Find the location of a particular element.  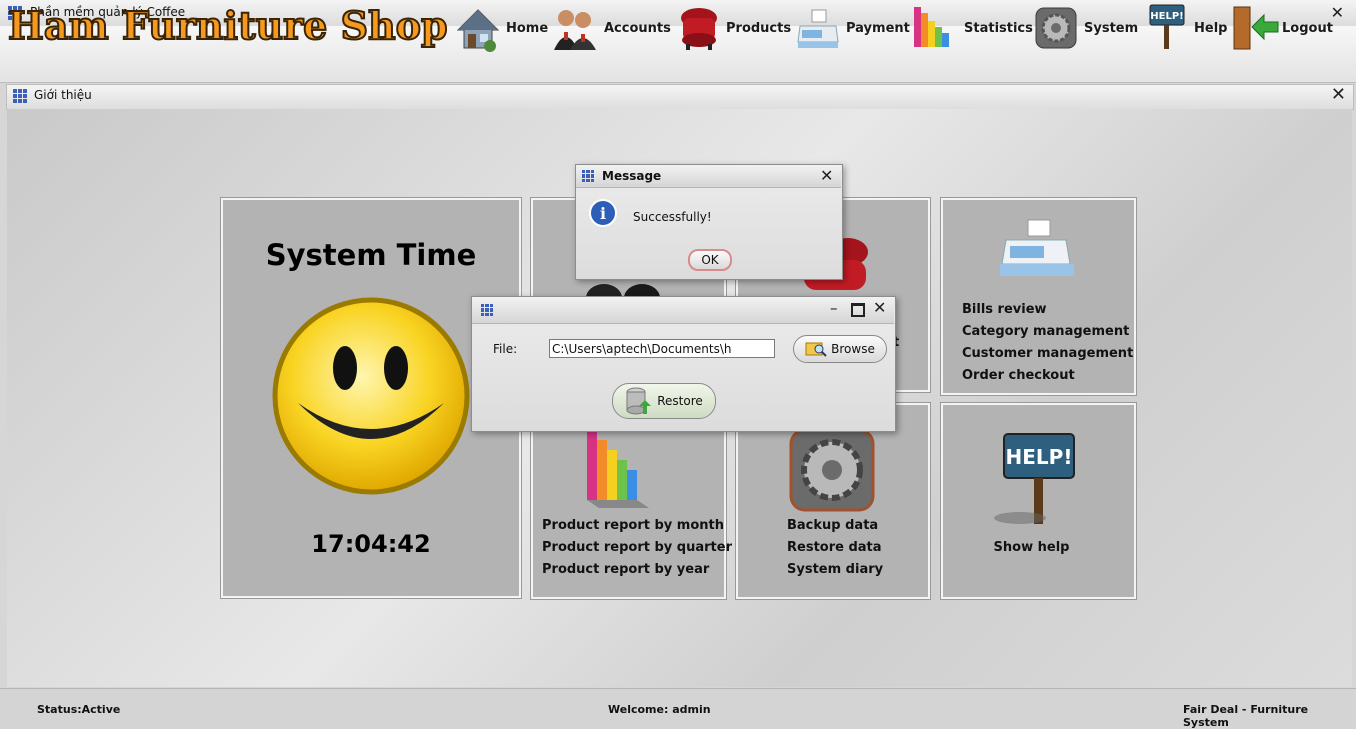

frame-icon is located at coordinates (20, 96).